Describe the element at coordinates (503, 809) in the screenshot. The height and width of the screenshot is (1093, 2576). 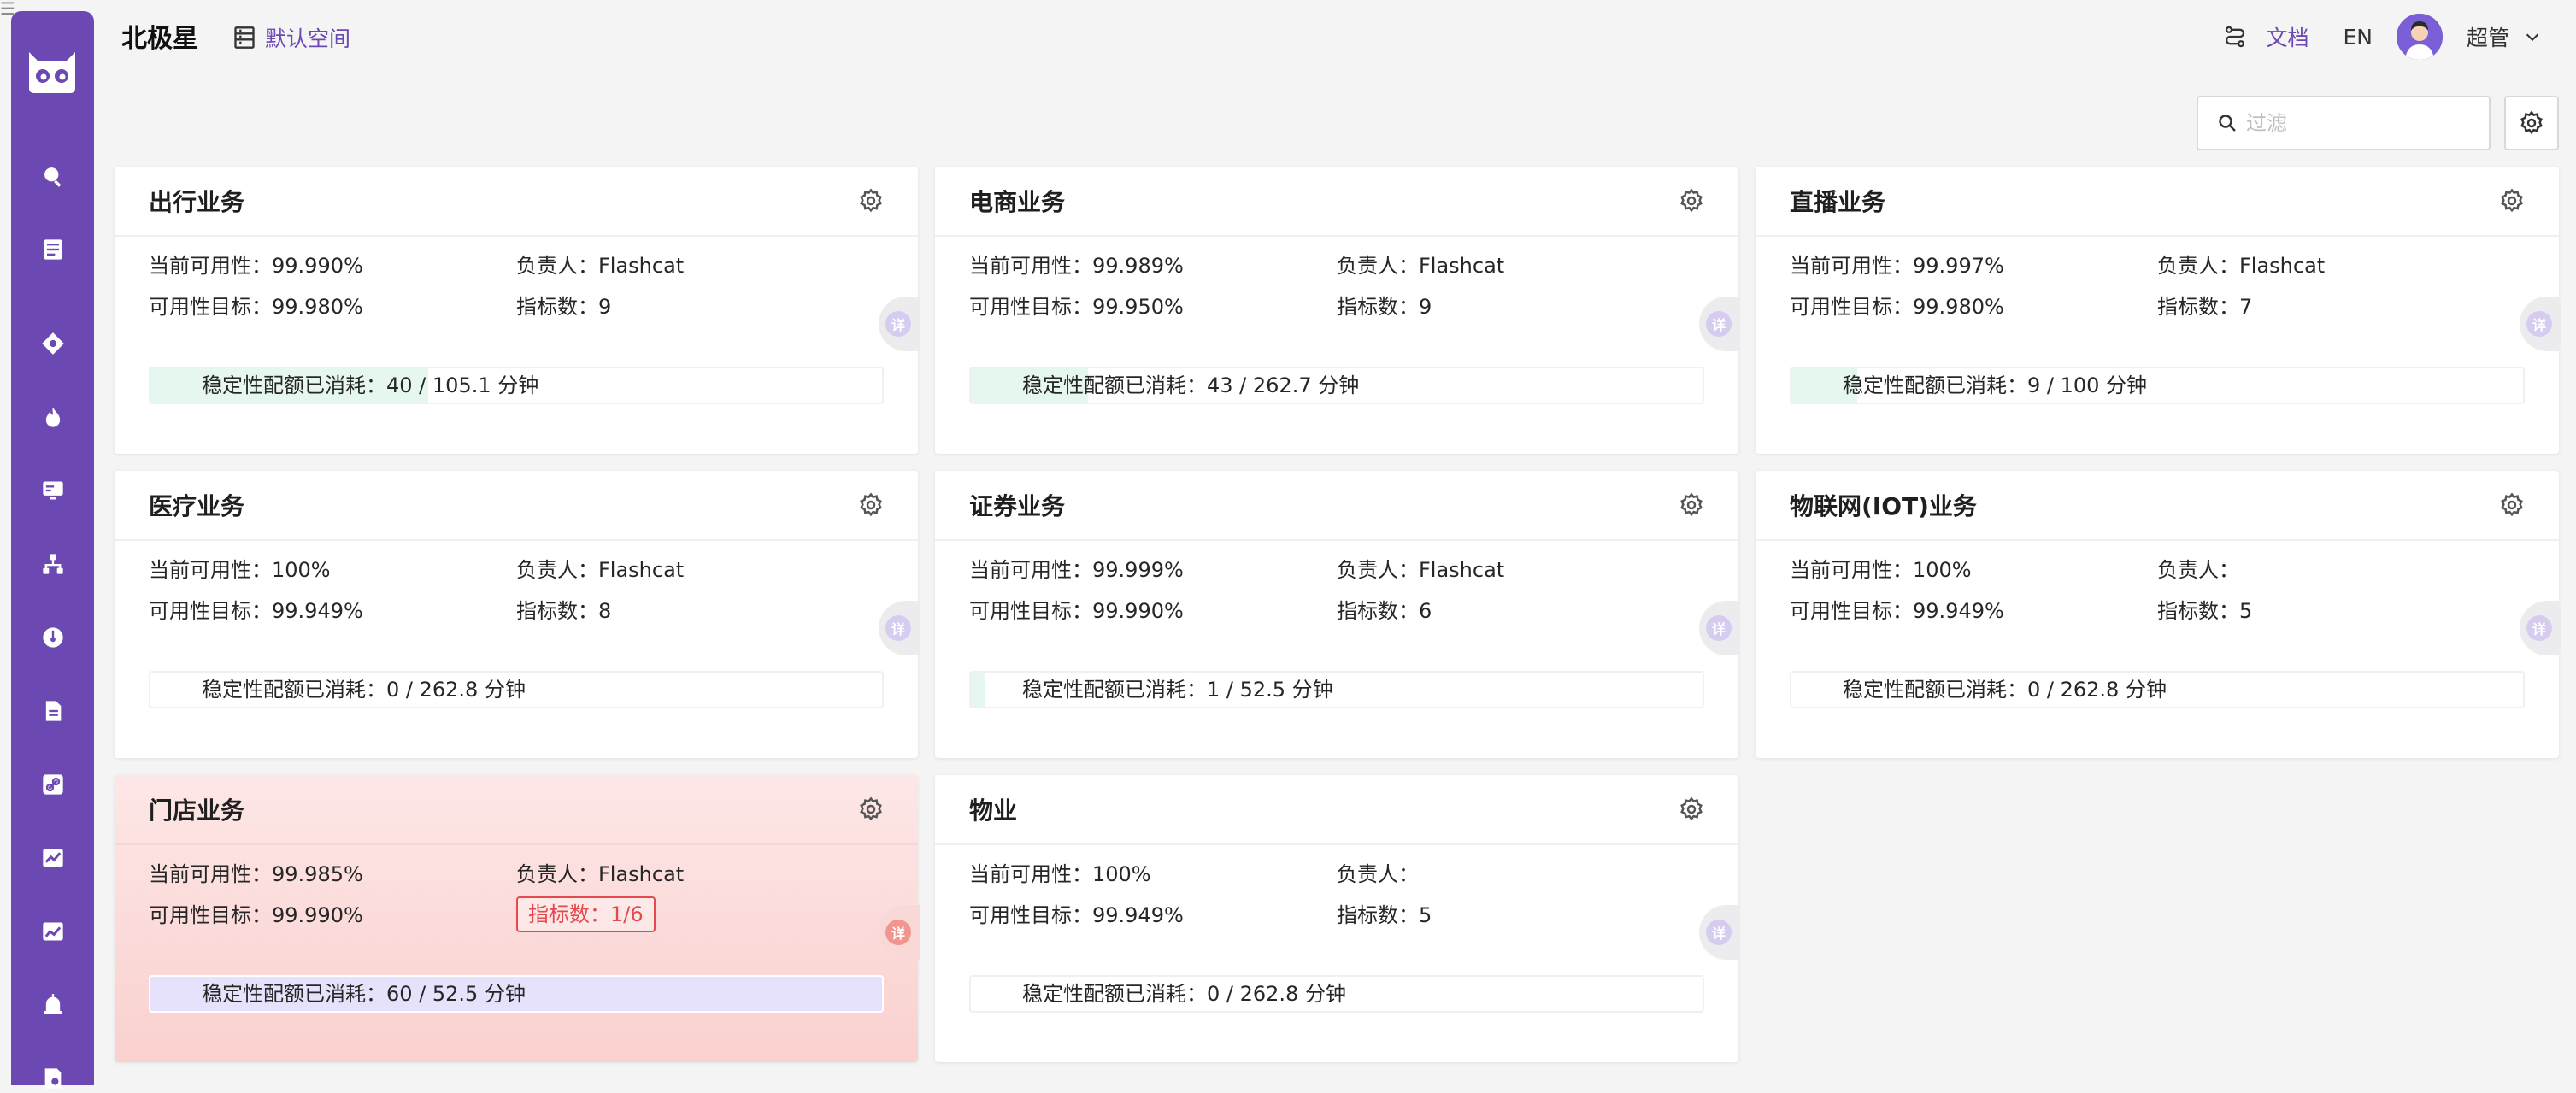
I see `card-title: 门店业务` at that location.